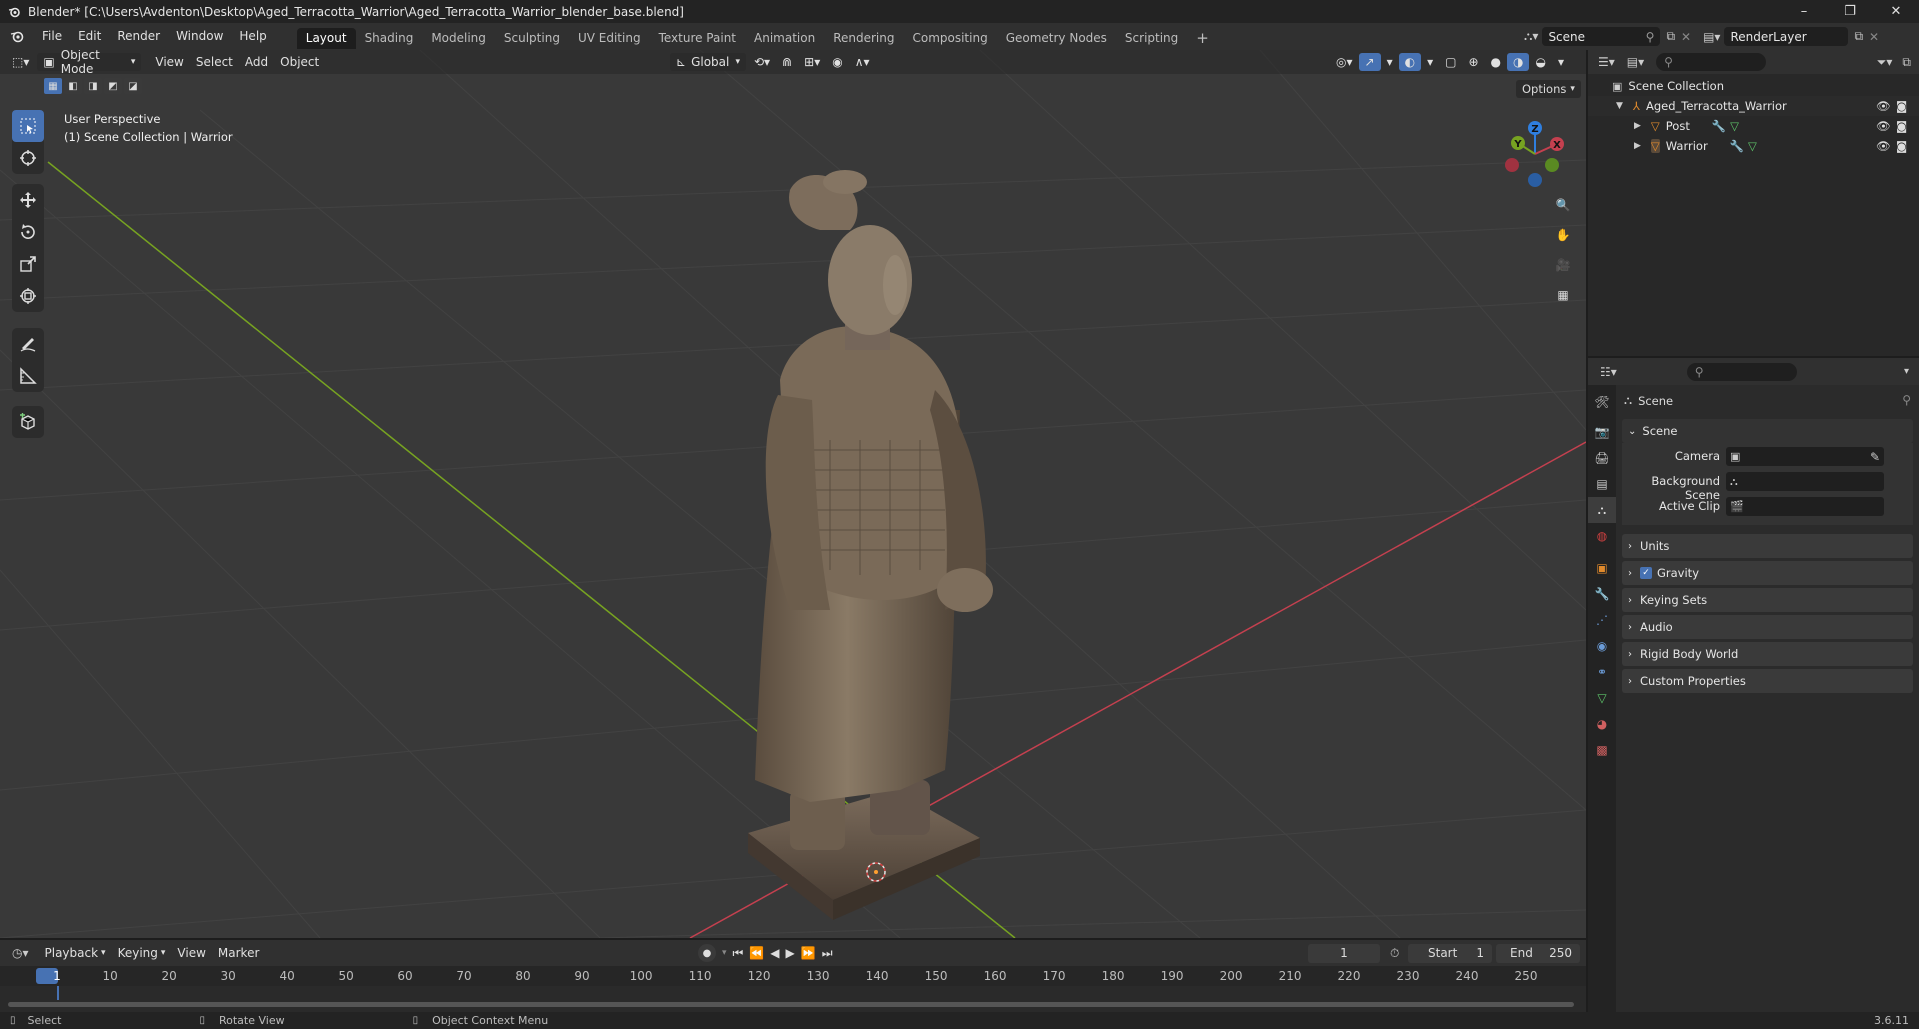 The height and width of the screenshot is (1029, 1919). Describe the element at coordinates (52, 36) in the screenshot. I see `menu-file: File` at that location.